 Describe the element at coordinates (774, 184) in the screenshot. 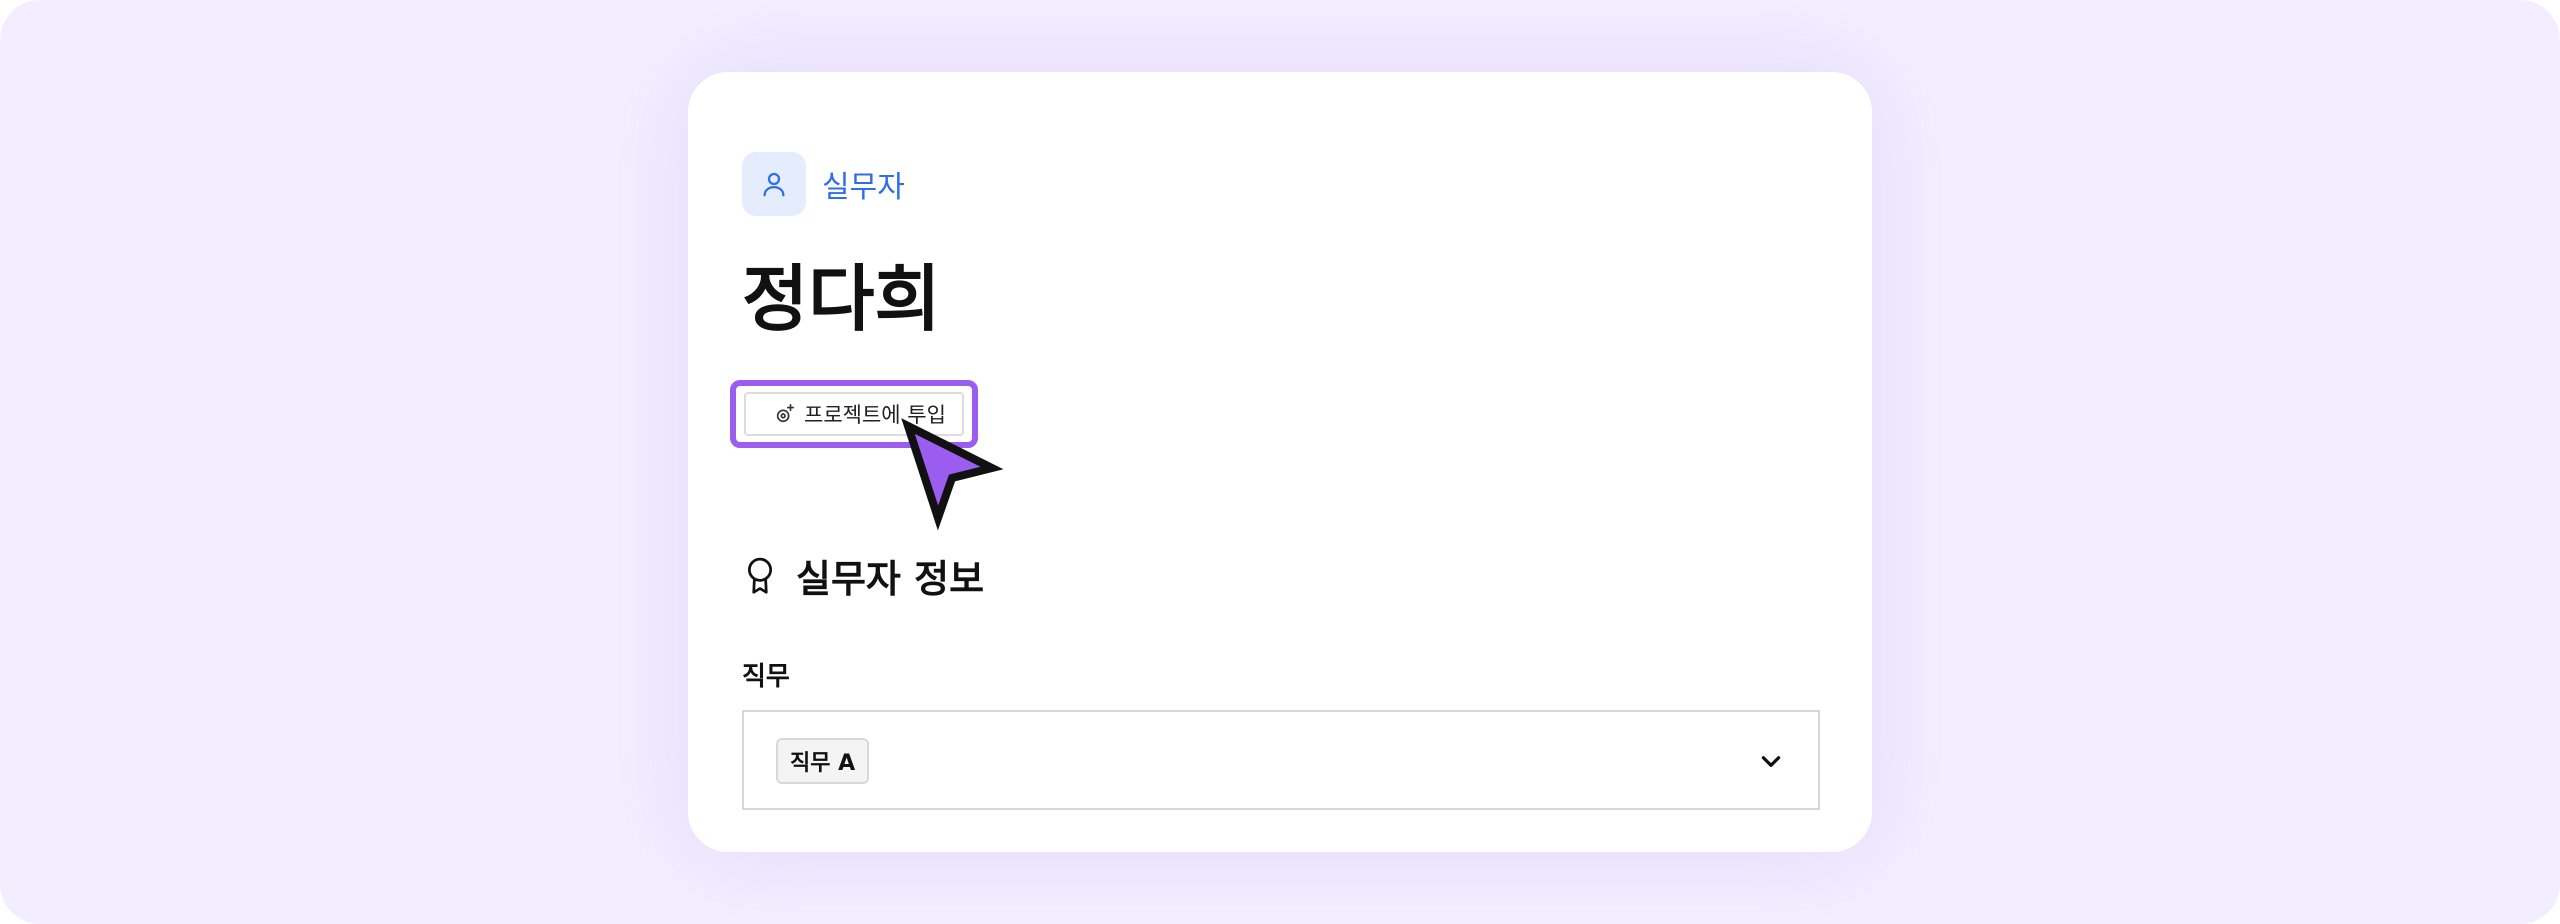

I see `user-icon` at that location.